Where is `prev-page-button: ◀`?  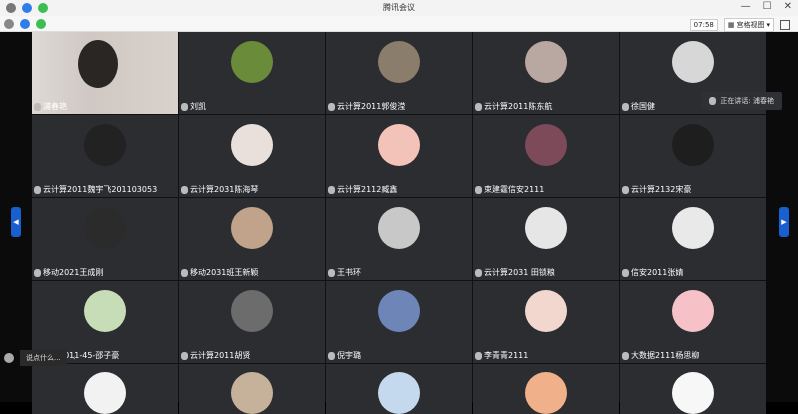 prev-page-button: ◀ is located at coordinates (16, 222).